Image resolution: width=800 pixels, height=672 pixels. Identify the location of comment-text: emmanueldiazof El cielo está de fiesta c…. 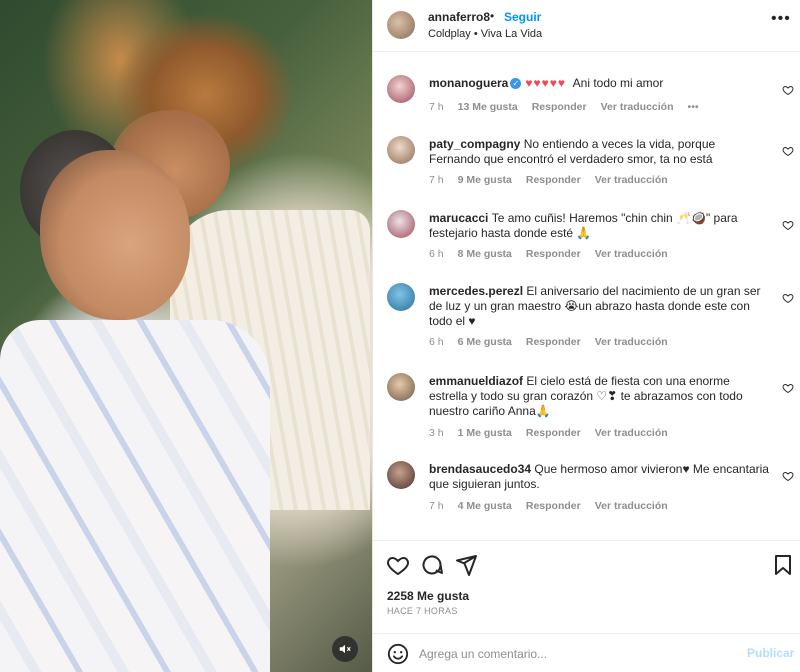
(599, 396).